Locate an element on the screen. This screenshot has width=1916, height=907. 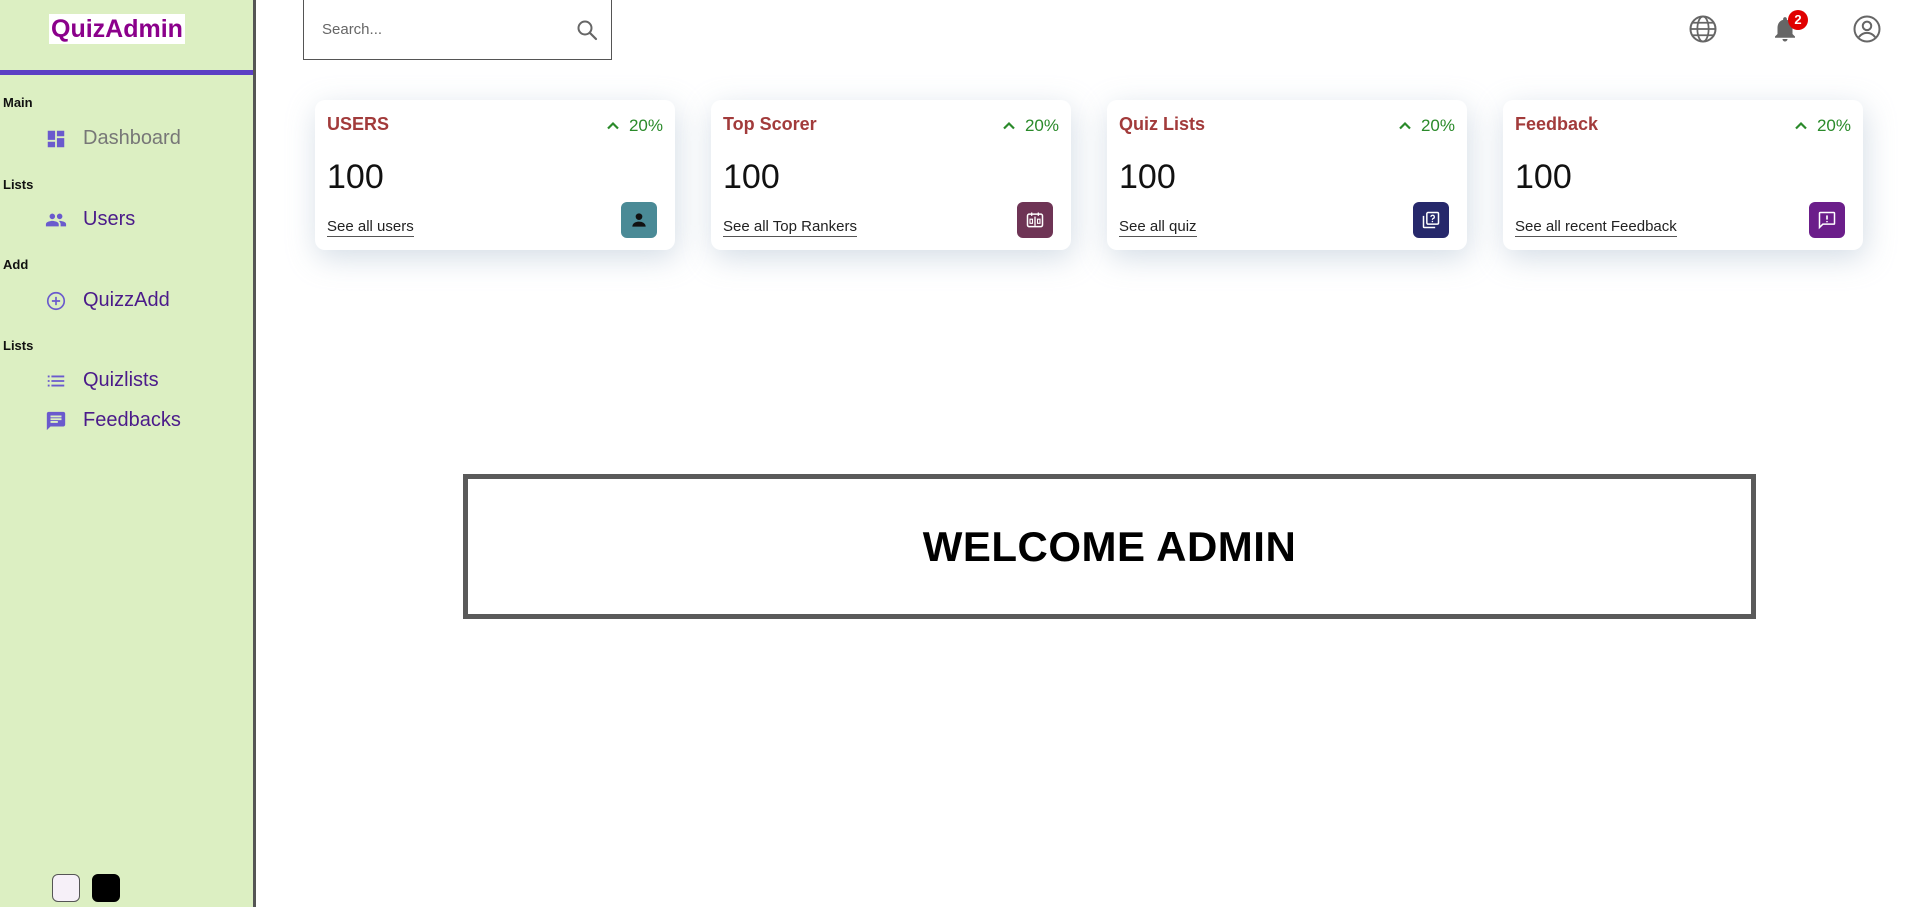
welcome-panel: WELCOME ADMIN is located at coordinates (1109, 546).